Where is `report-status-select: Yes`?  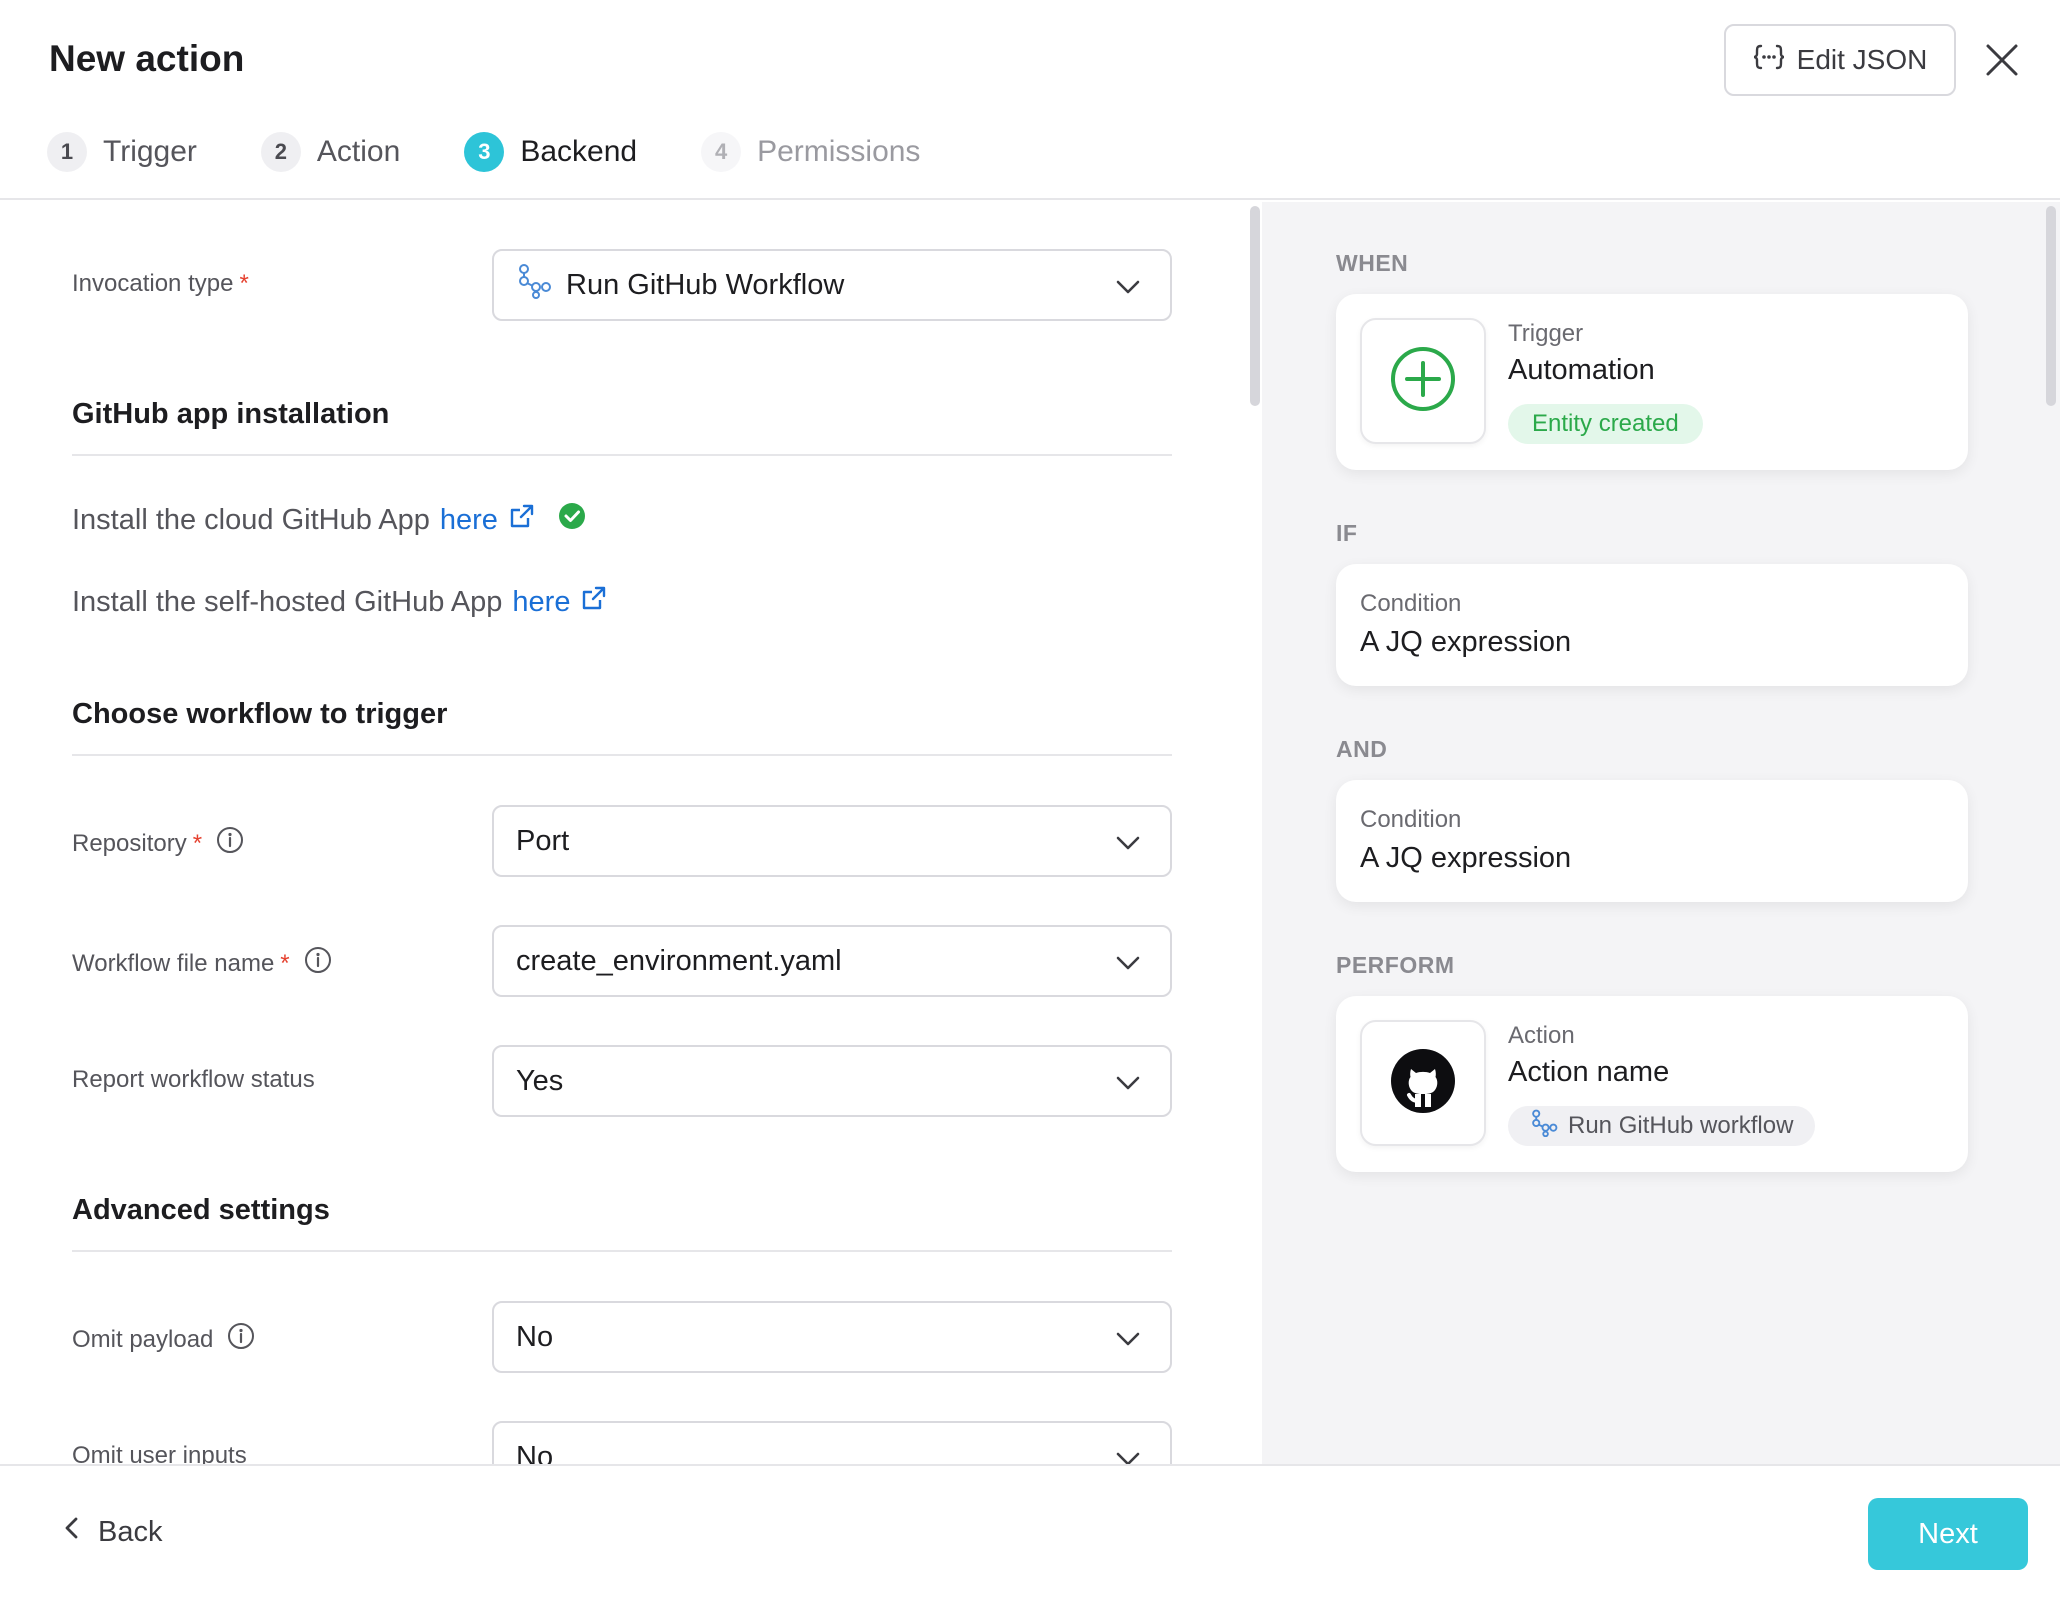
report-status-select: Yes is located at coordinates (832, 1081).